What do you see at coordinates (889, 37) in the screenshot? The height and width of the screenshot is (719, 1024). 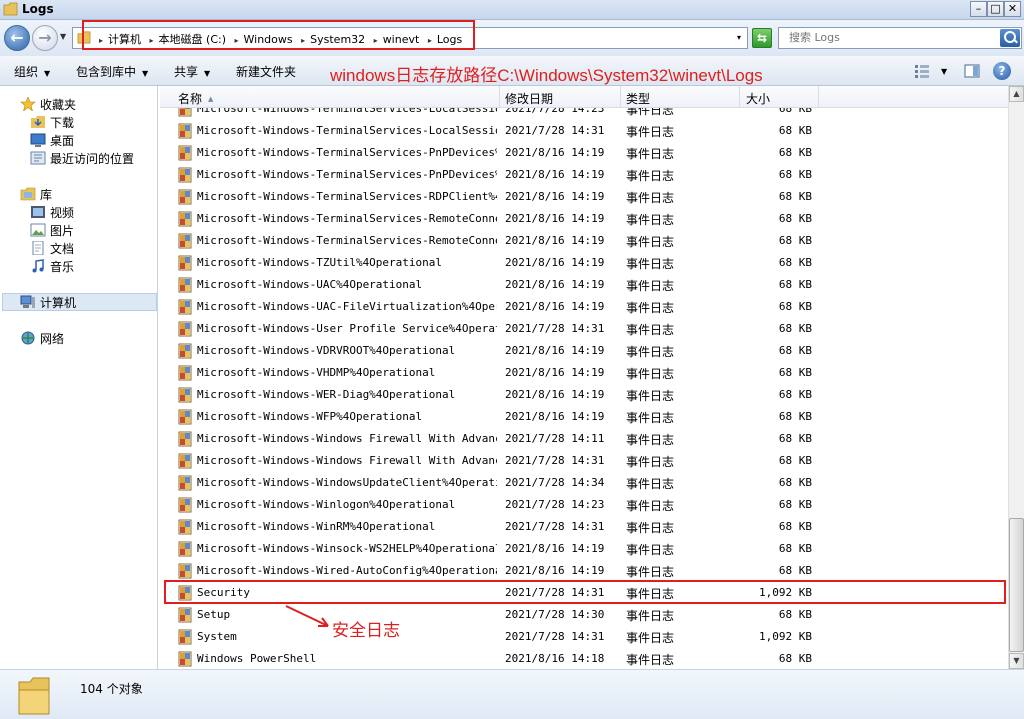 I see `search-input` at bounding box center [889, 37].